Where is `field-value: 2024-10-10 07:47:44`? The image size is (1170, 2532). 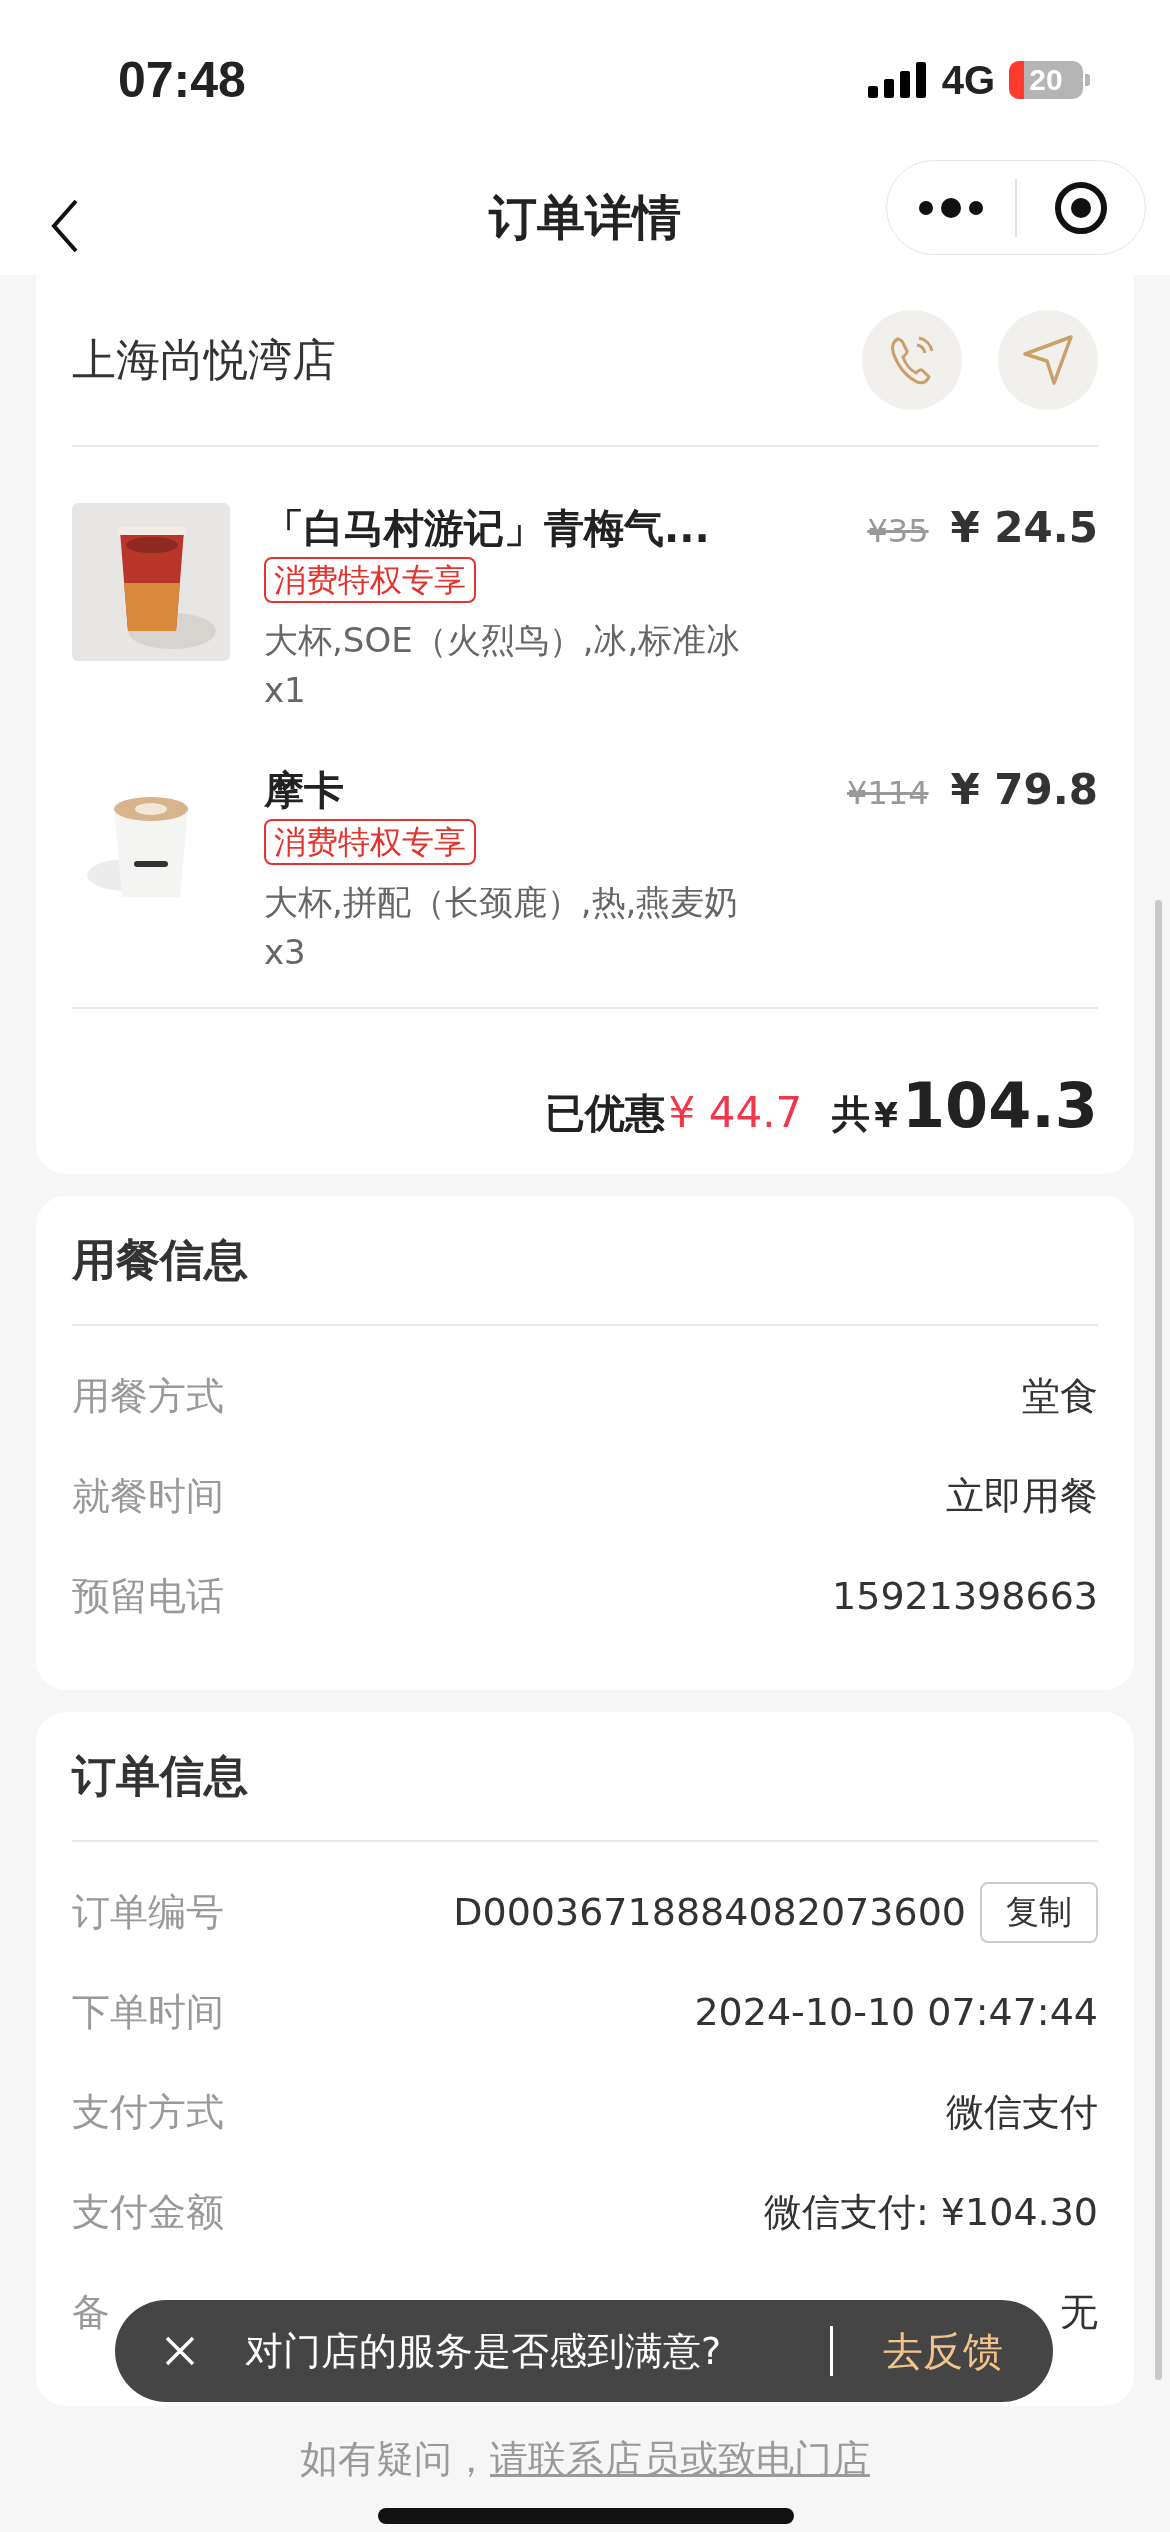 field-value: 2024-10-10 07:47:44 is located at coordinates (896, 2012).